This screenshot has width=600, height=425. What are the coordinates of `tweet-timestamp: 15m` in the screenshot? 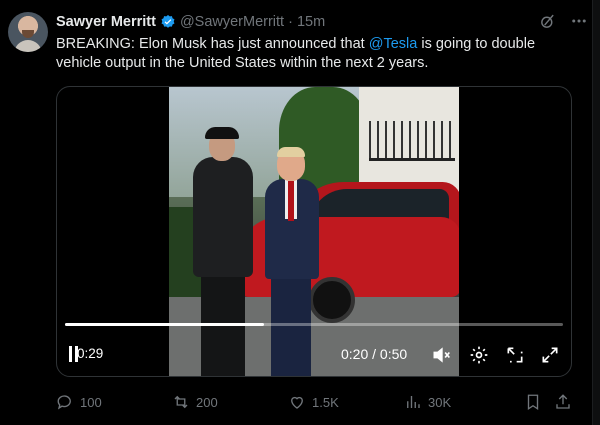 It's located at (311, 22).